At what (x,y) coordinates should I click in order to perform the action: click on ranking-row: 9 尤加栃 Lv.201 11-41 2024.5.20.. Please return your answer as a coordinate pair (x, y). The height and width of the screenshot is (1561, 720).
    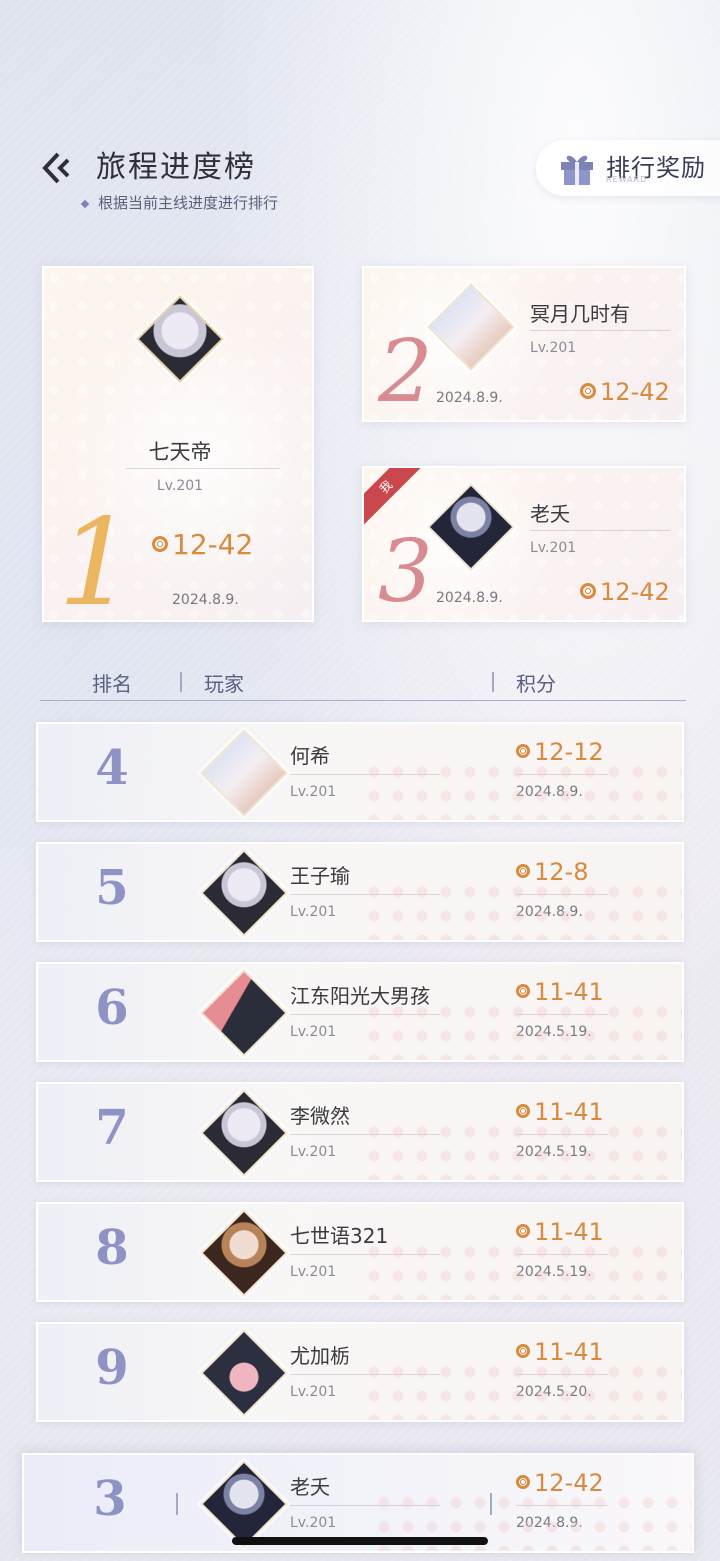
    Looking at the image, I should click on (360, 1372).